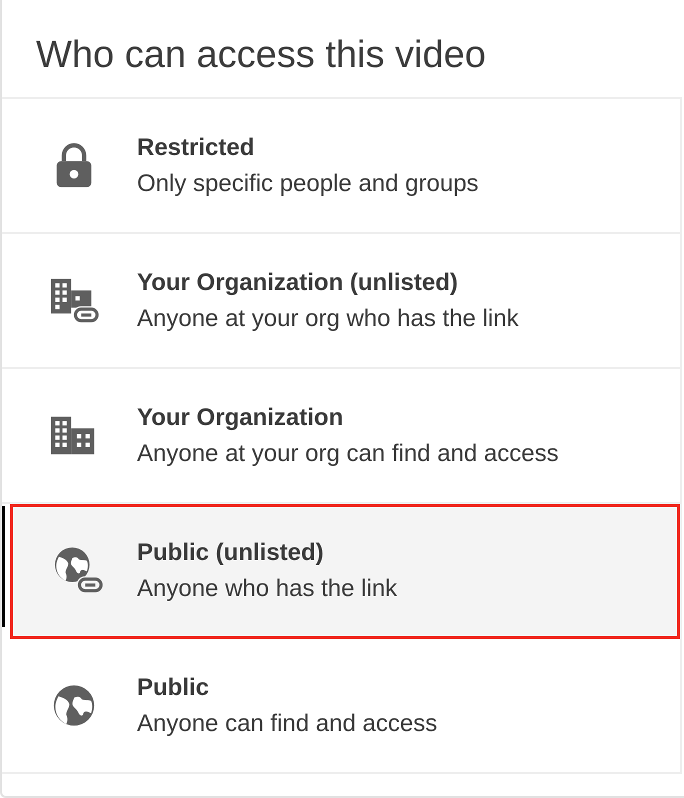  Describe the element at coordinates (267, 588) in the screenshot. I see `option-description: Anyone who has the link` at that location.